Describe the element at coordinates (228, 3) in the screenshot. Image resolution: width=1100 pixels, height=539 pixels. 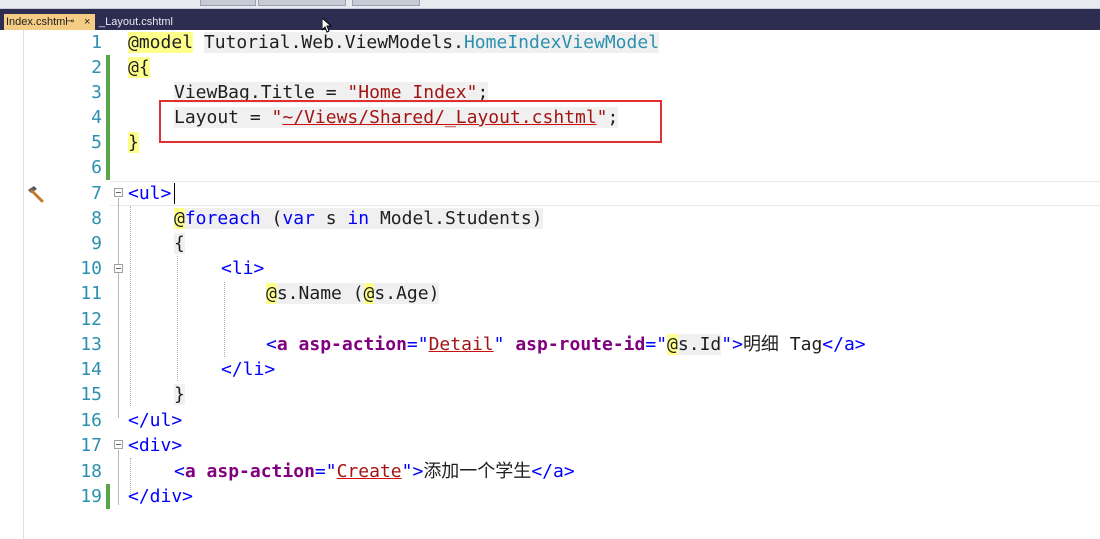
I see `config-dropdown` at that location.